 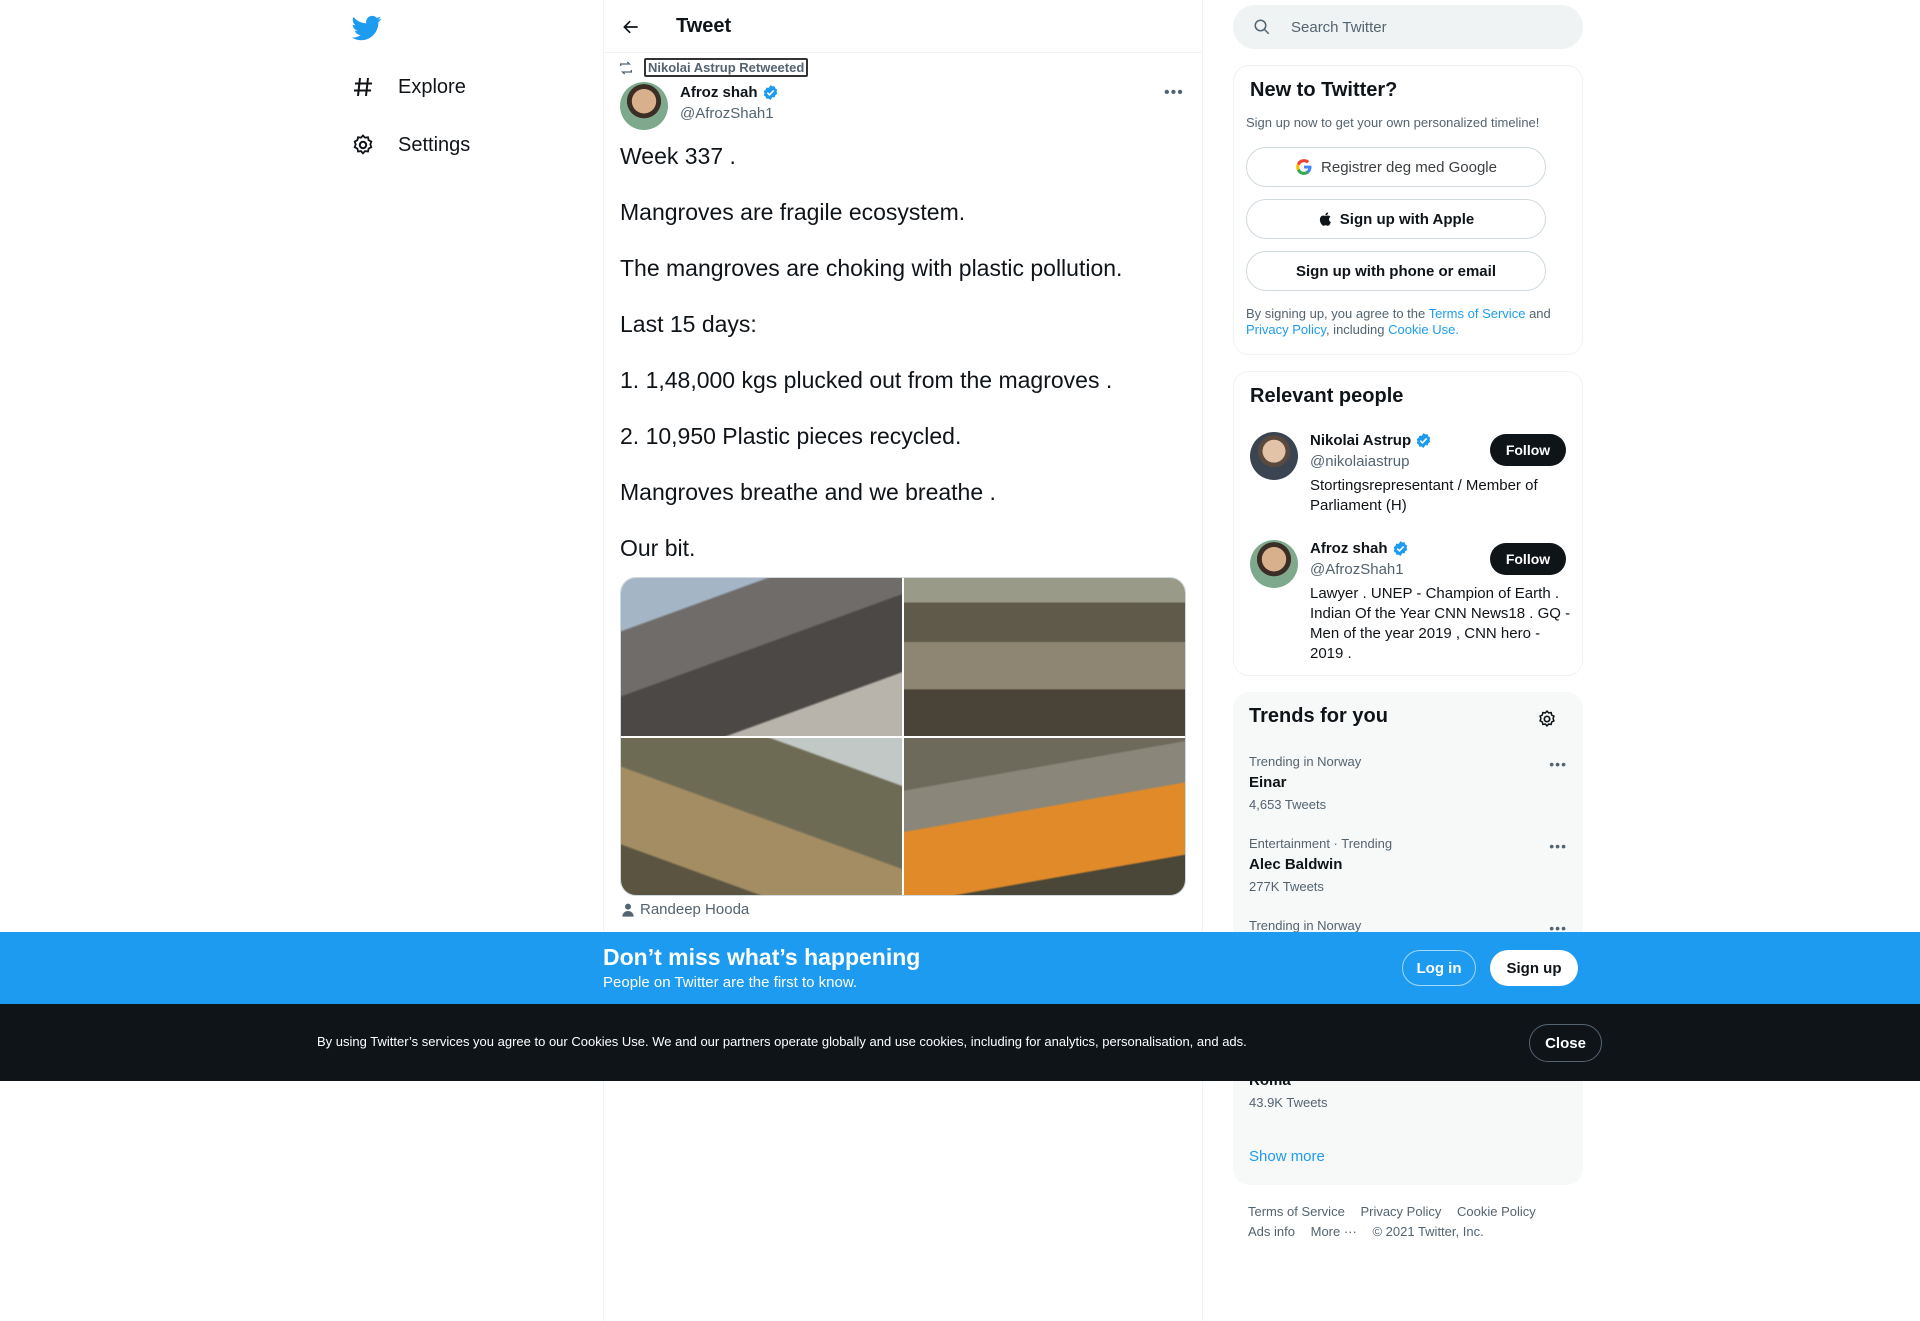 I want to click on legal-prefix: By signing up, you agree to the, so click(x=1336, y=313).